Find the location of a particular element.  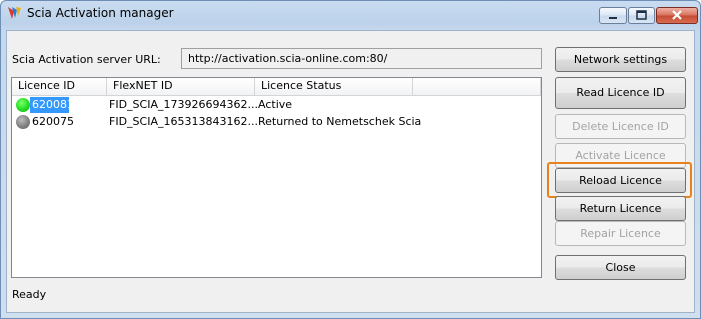

status-text: Ready is located at coordinates (29, 294).